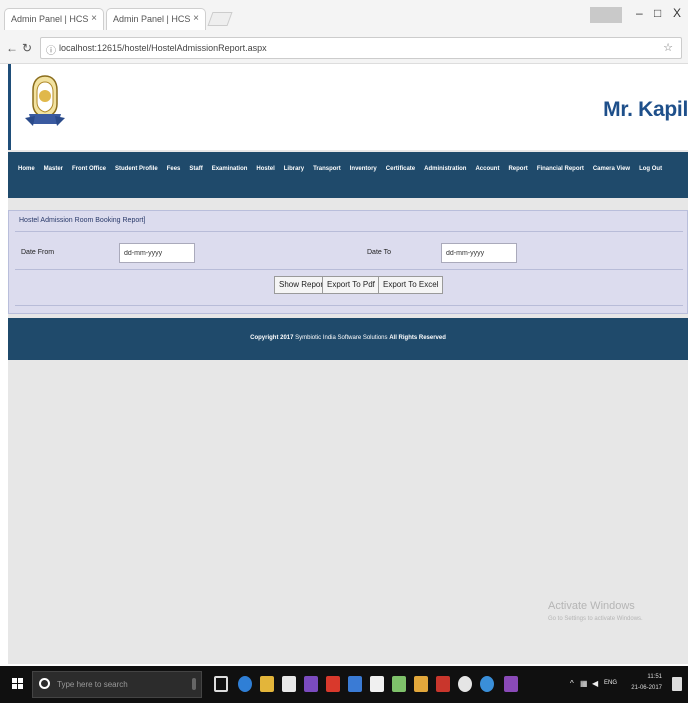  I want to click on back-icon: ←, so click(12, 48).